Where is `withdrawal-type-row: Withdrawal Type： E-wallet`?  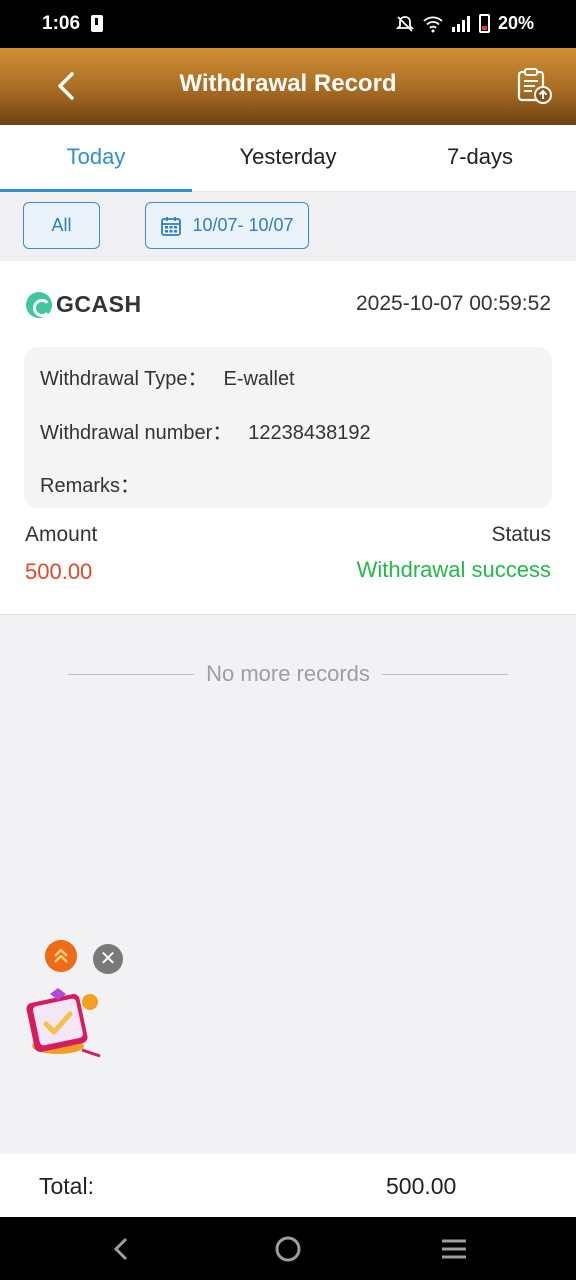 withdrawal-type-row: Withdrawal Type： E-wallet is located at coordinates (167, 376).